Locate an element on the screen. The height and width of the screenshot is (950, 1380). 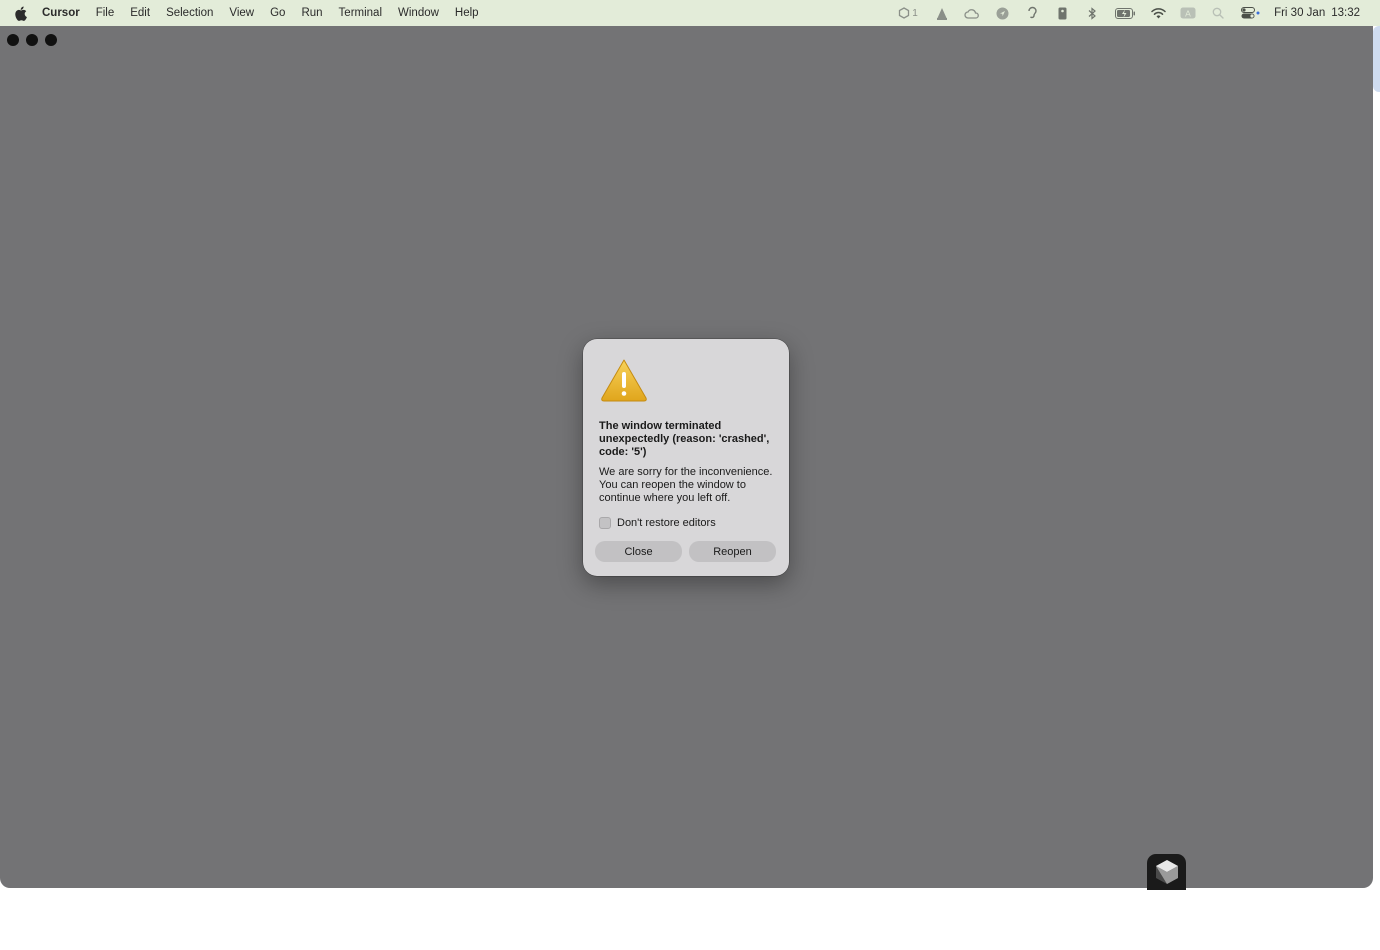
close-button: Close is located at coordinates (638, 551).